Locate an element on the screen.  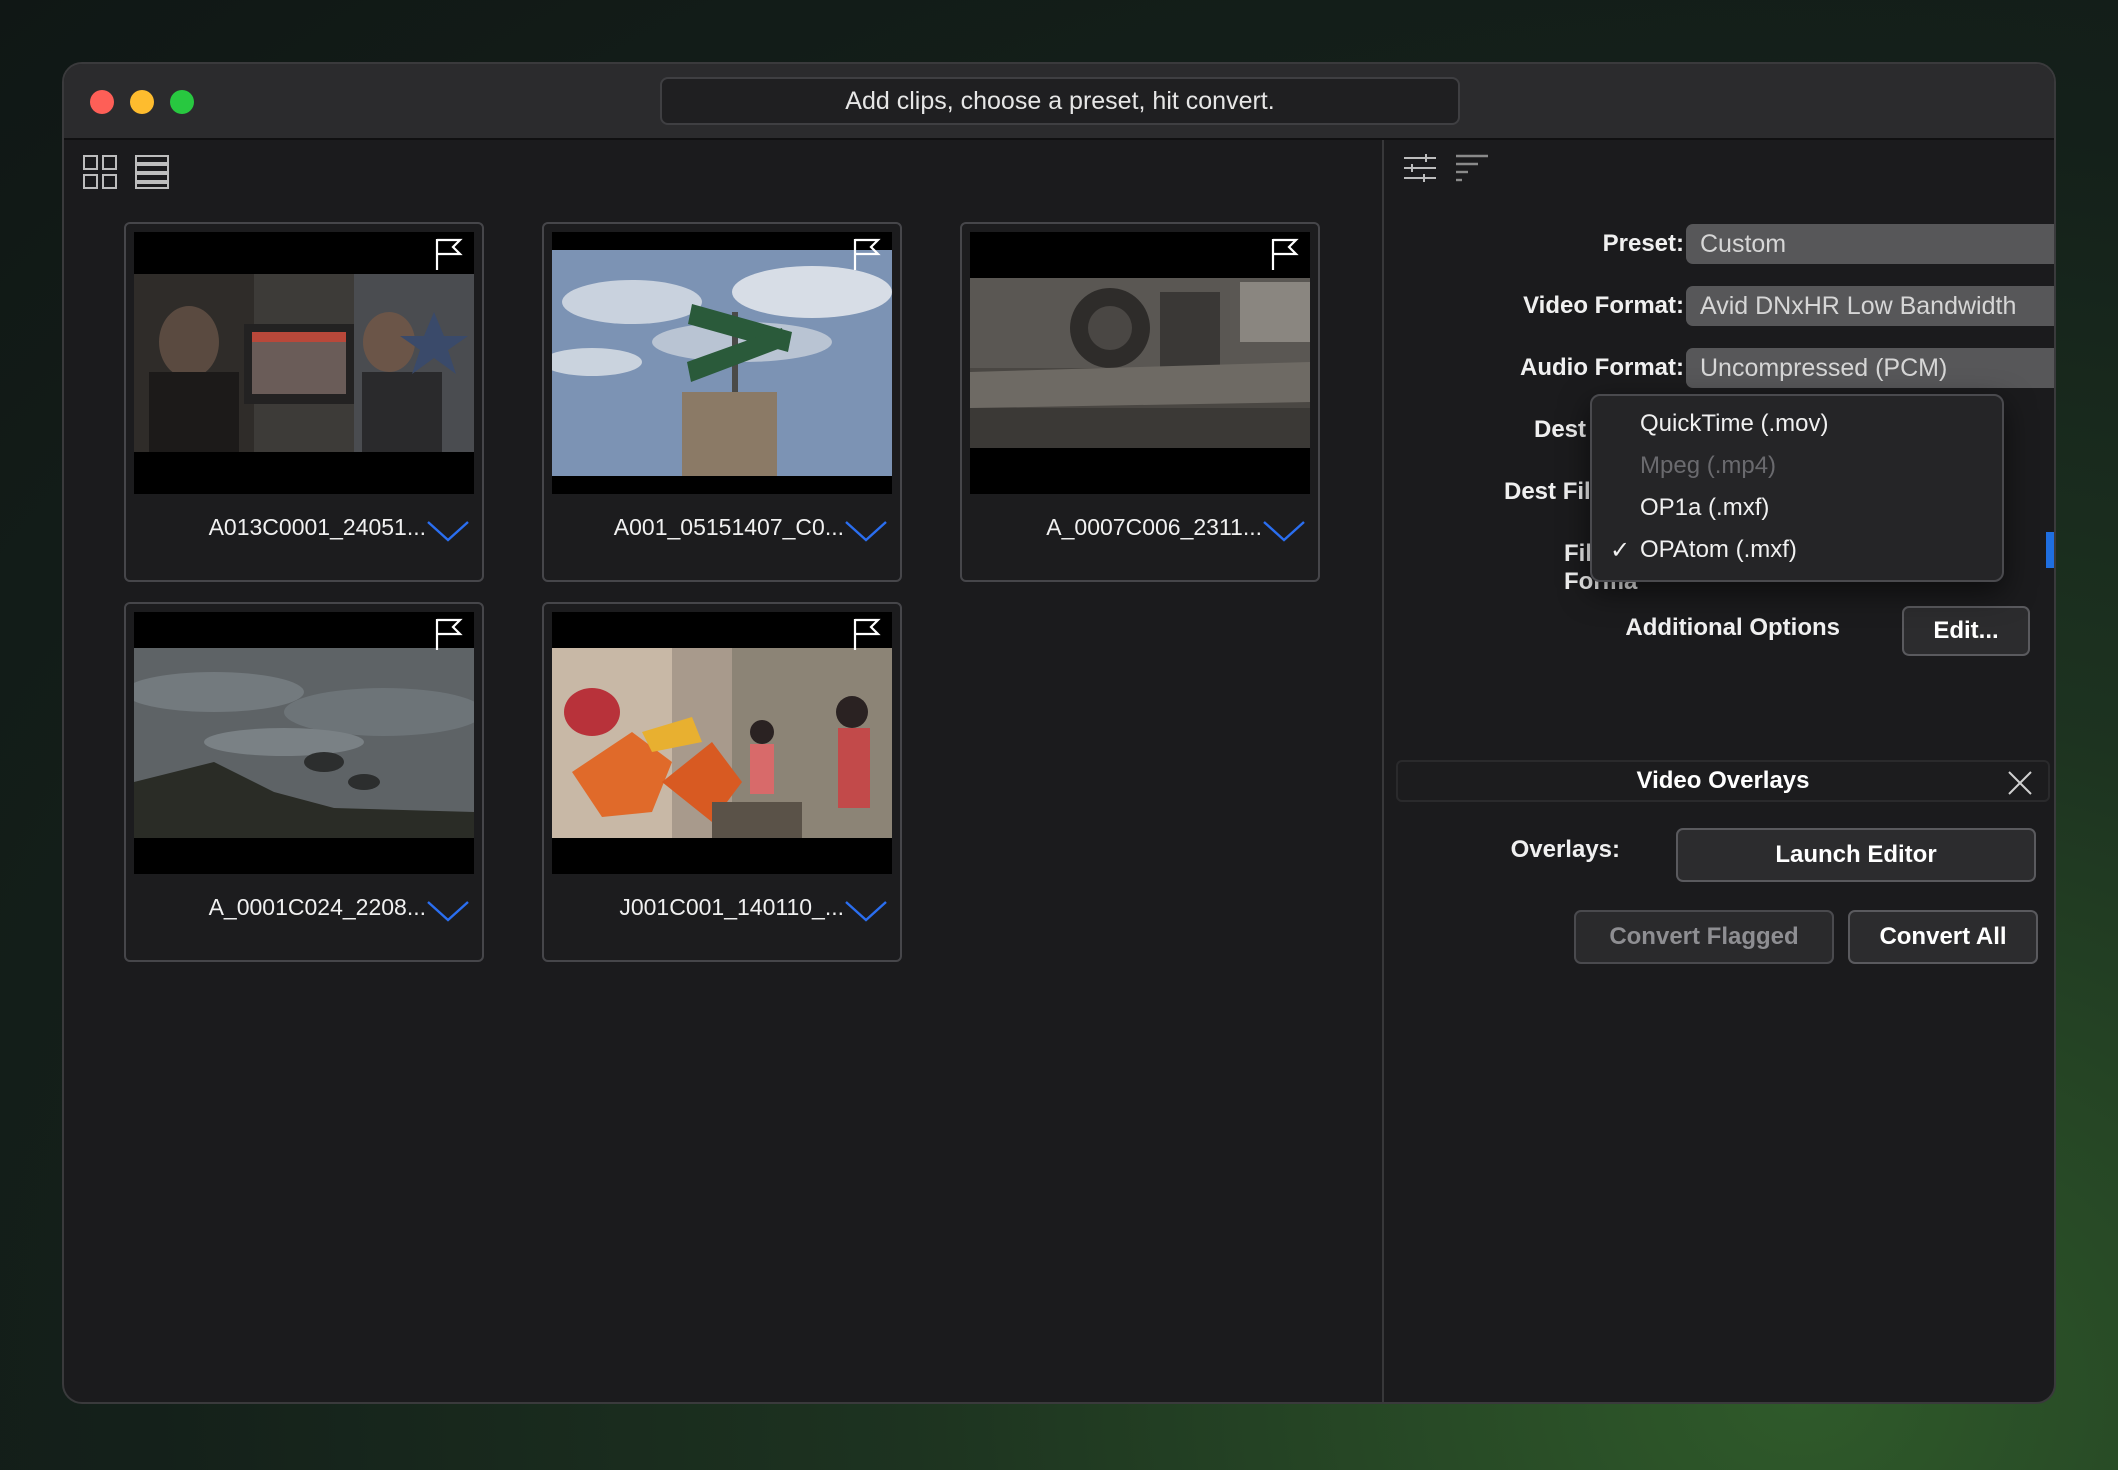
list-view-icon is located at coordinates (152, 172).